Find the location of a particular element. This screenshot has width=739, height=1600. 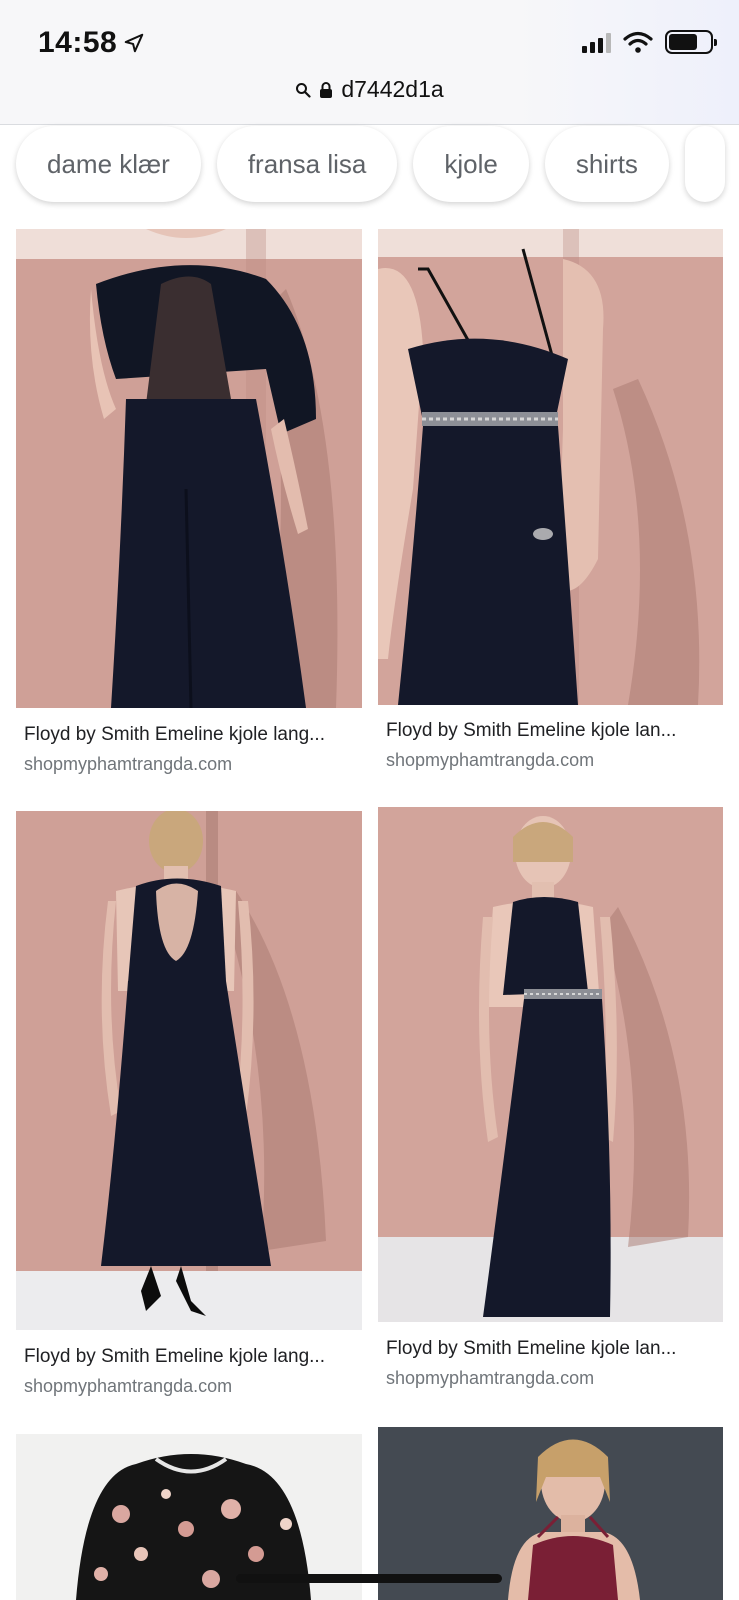

chip-label: shirts is located at coordinates (606, 163).